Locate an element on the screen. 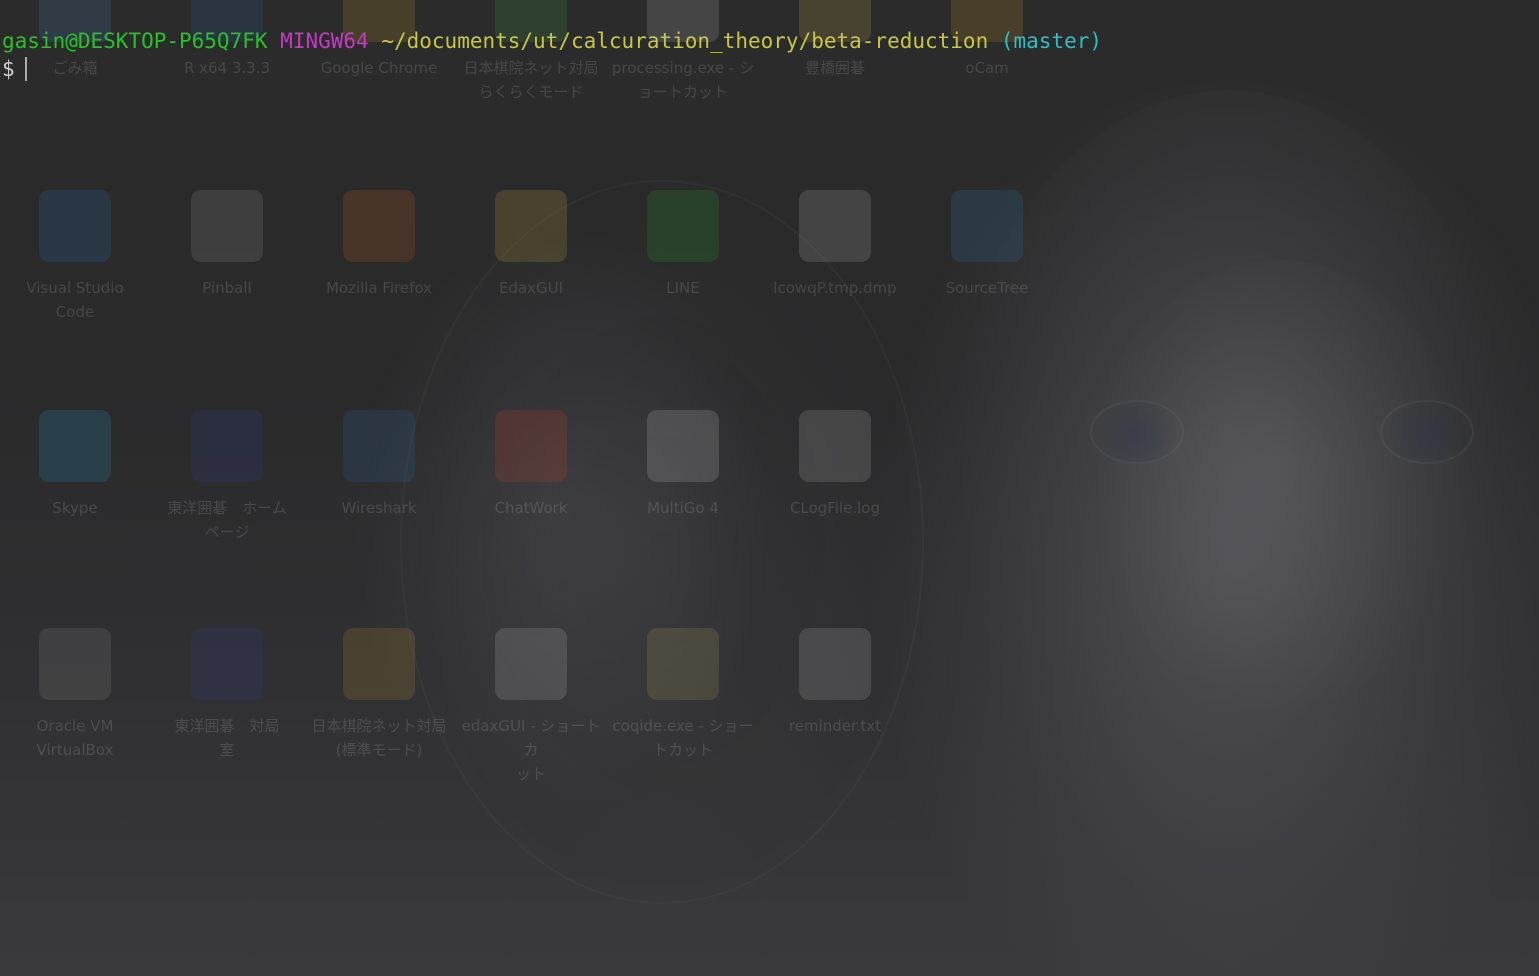 The image size is (1539, 976). git-branch: (master) is located at coordinates (1051, 41).